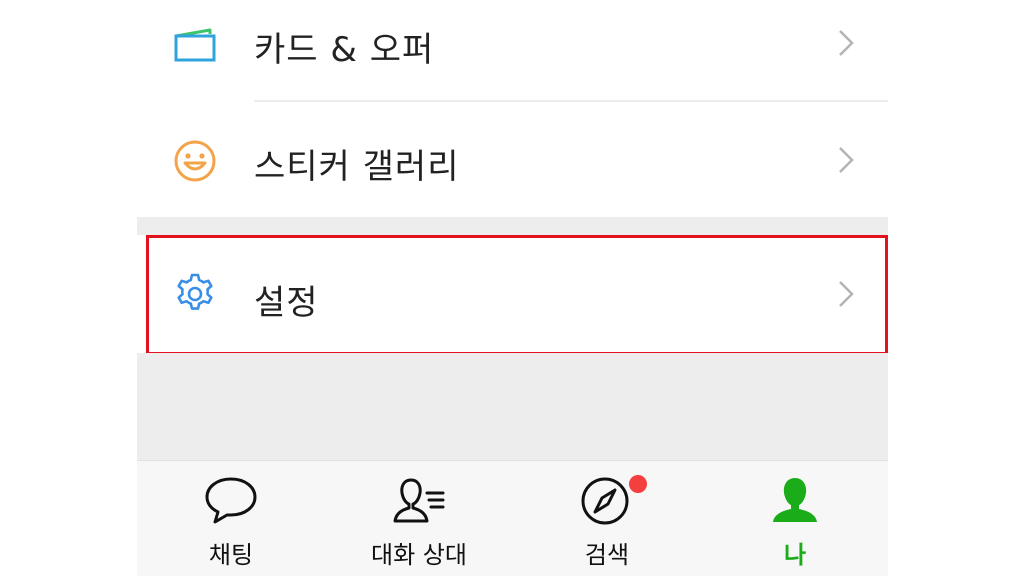  I want to click on card-icon, so click(195, 45).